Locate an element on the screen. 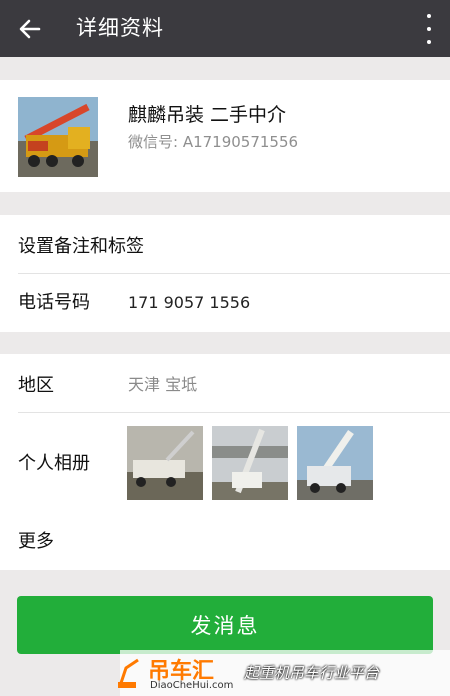  page-title: 详细资料 is located at coordinates (120, 28).